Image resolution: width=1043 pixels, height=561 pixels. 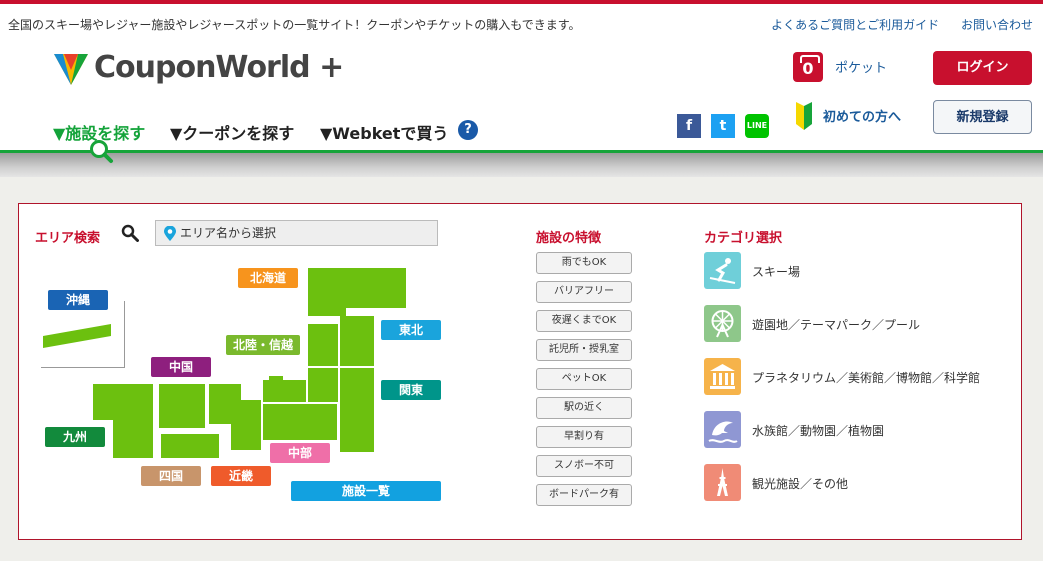 I want to click on ski-icon, so click(x=722, y=270).